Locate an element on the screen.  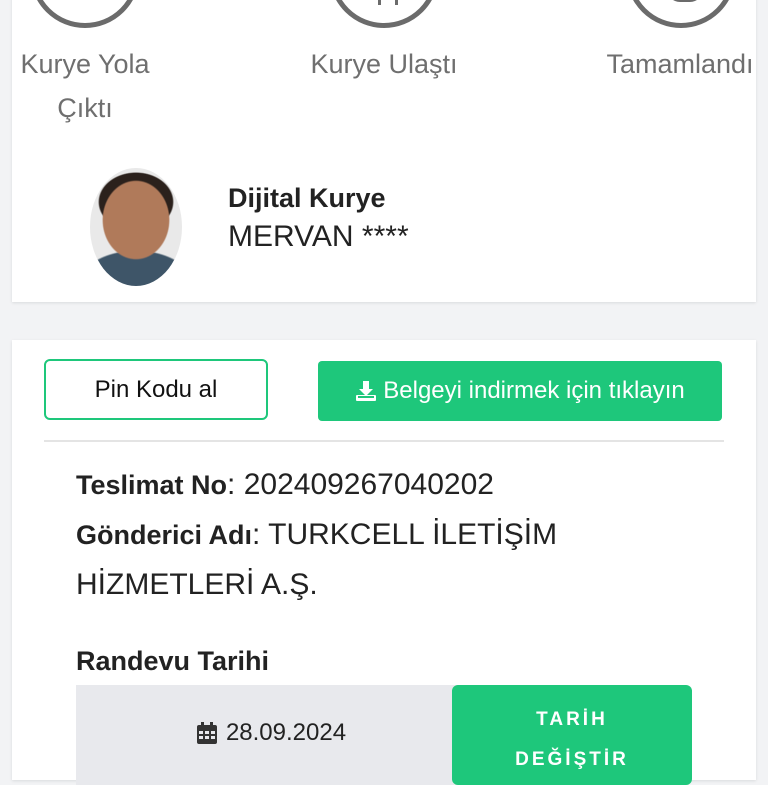
download-document-label: Belgeyi indirmek için tıklayın is located at coordinates (534, 390).